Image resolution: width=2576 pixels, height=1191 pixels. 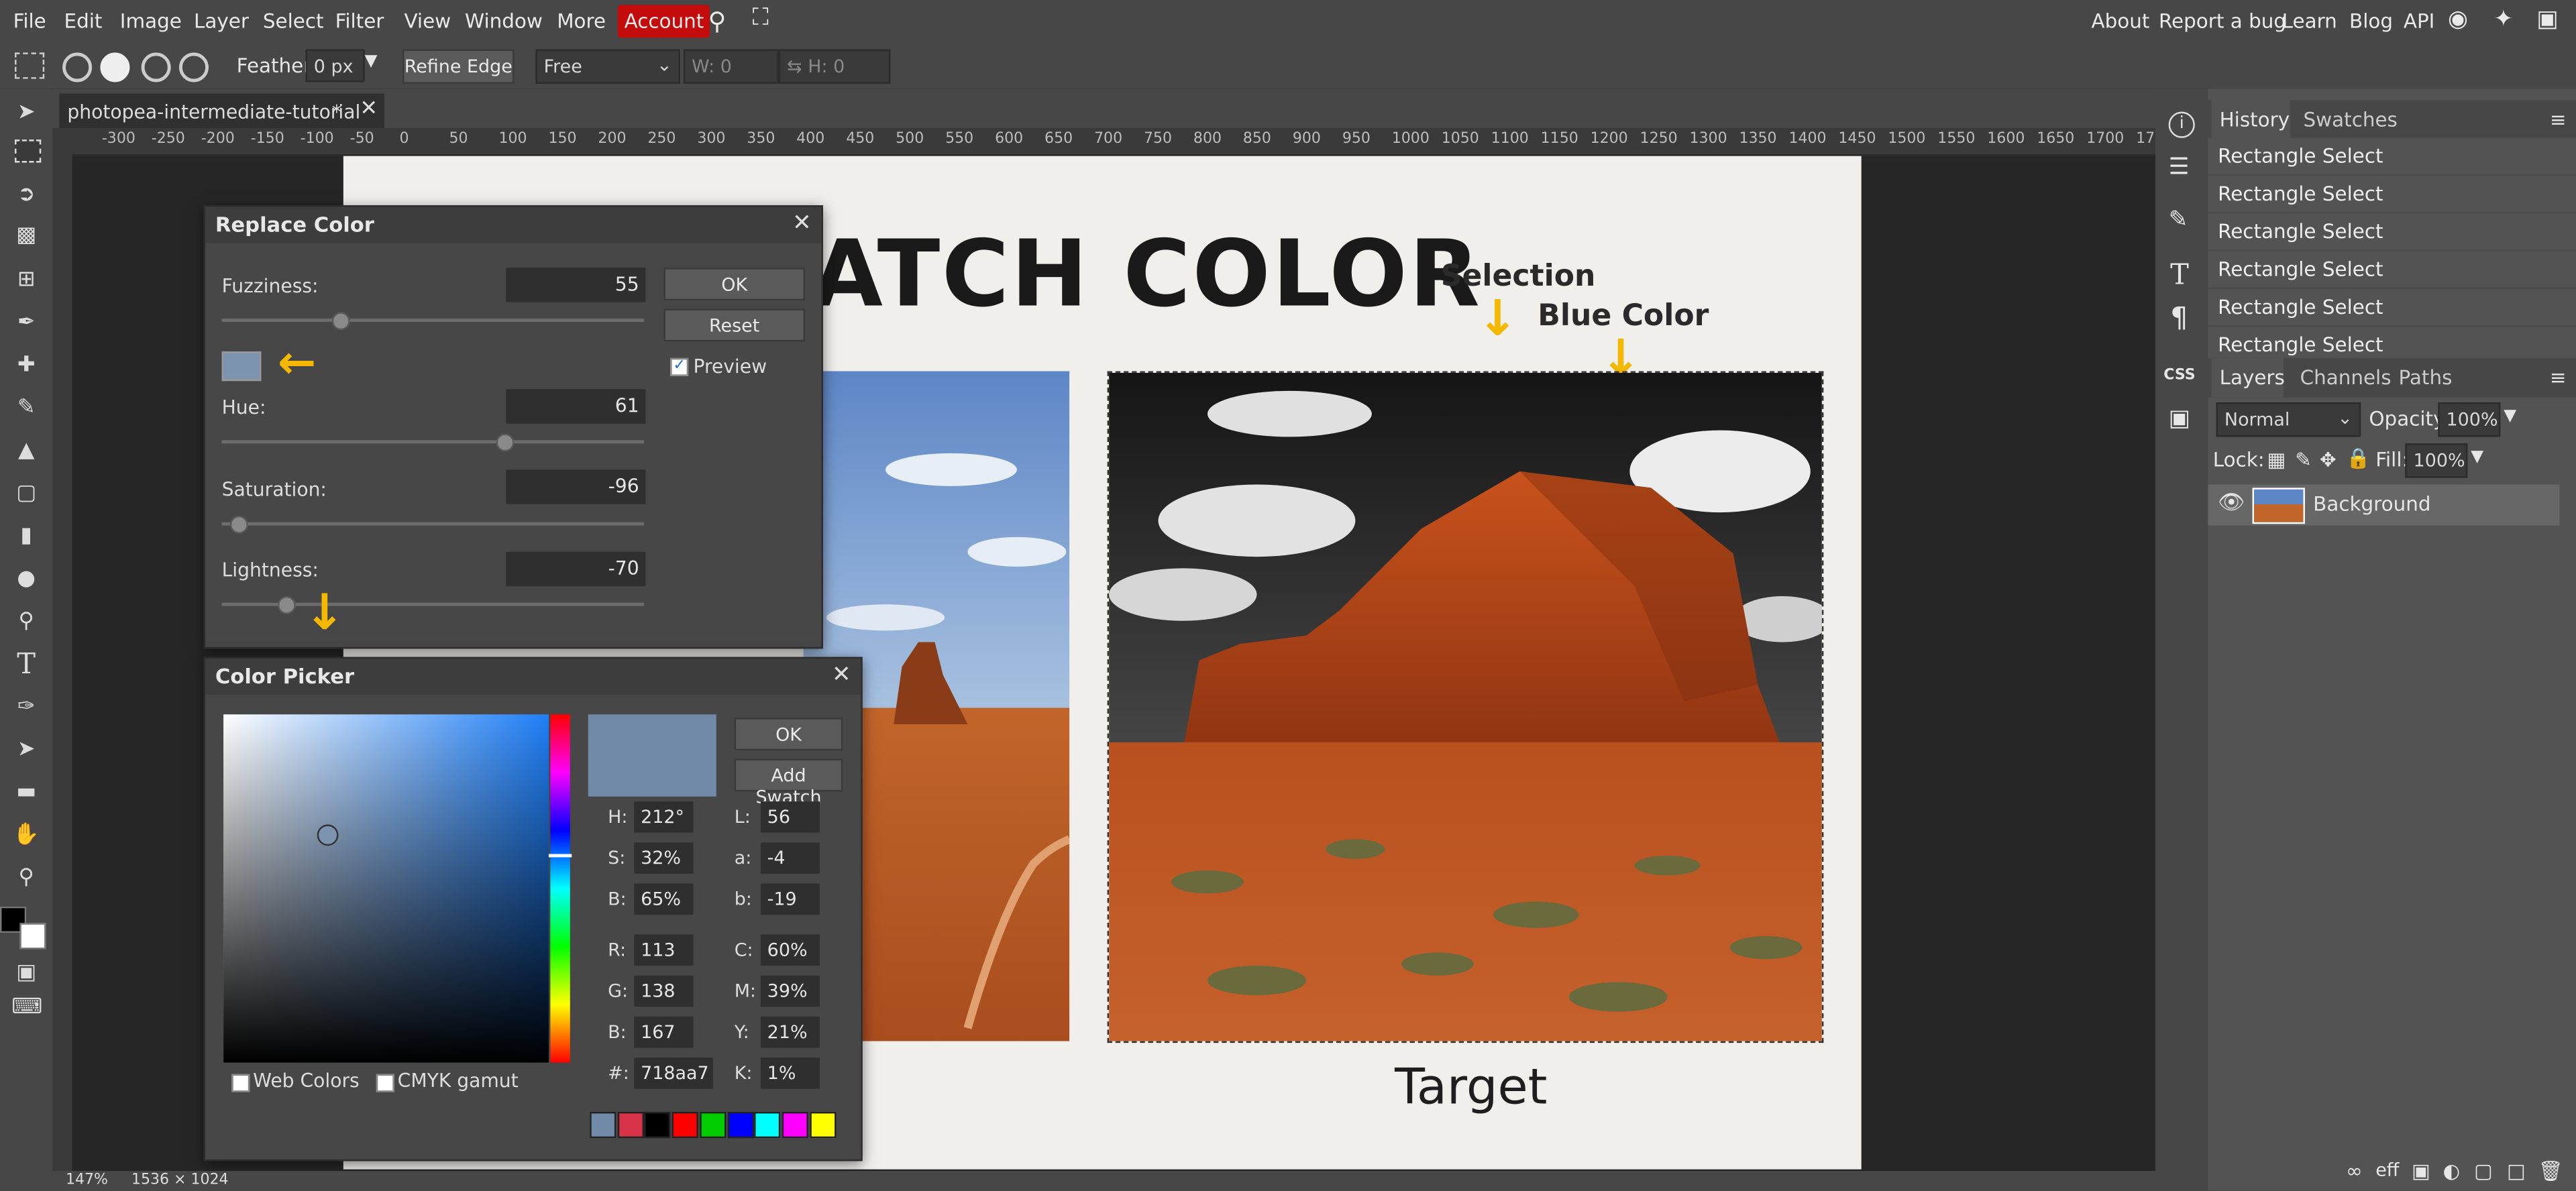 I want to click on lock-move-icon: ✥, so click(x=2328, y=460).